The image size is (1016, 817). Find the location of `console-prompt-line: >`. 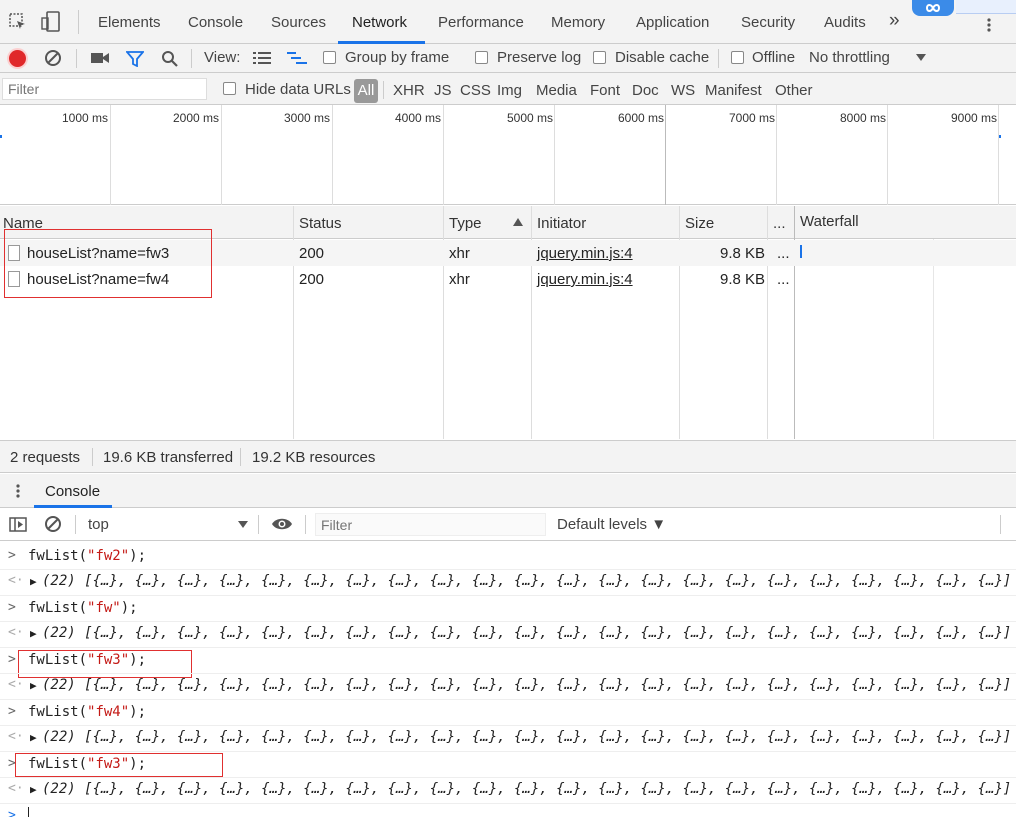

console-prompt-line: > is located at coordinates (508, 810).